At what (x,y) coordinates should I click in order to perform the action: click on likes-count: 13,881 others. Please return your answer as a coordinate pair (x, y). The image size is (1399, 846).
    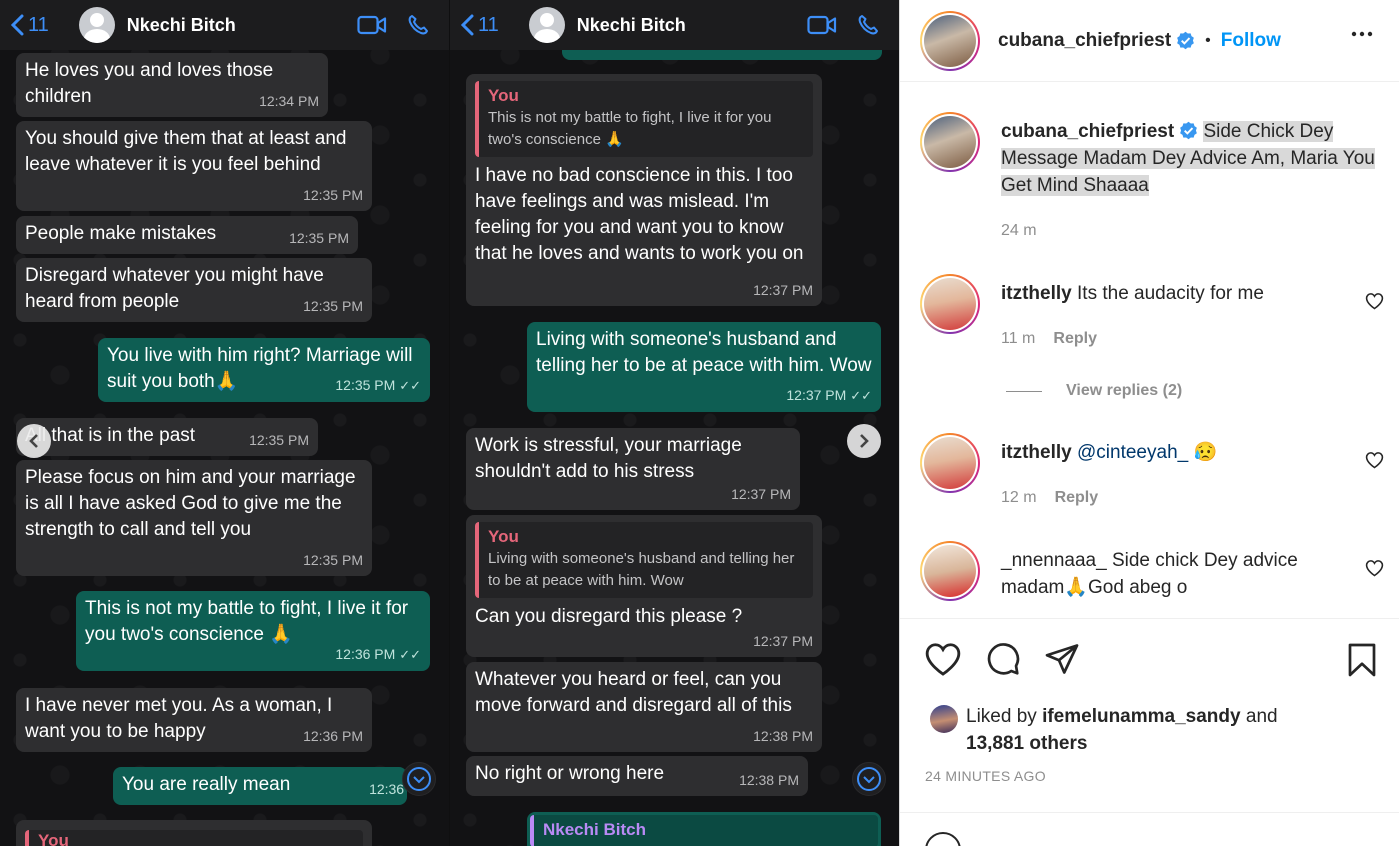
    Looking at the image, I should click on (1026, 743).